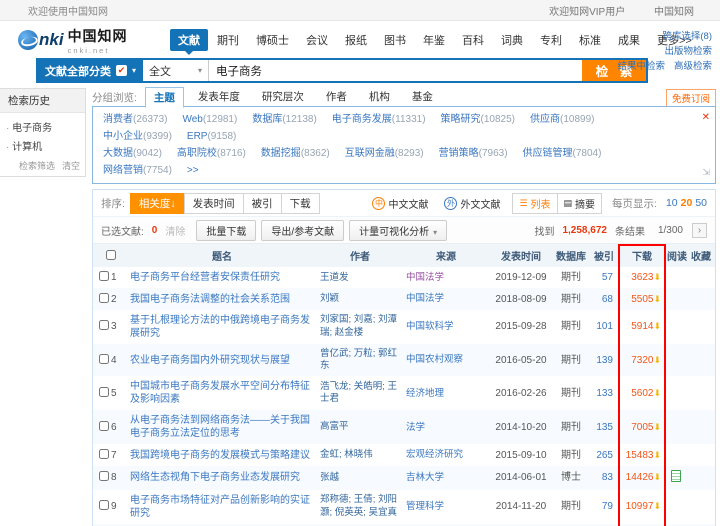  I want to click on cnki-home-link: 中国知网, so click(674, 12).